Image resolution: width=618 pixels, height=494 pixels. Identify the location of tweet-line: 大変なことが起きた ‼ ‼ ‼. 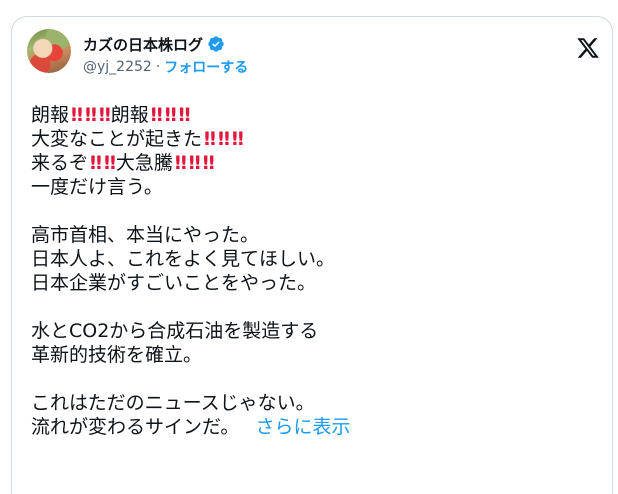
(316, 139).